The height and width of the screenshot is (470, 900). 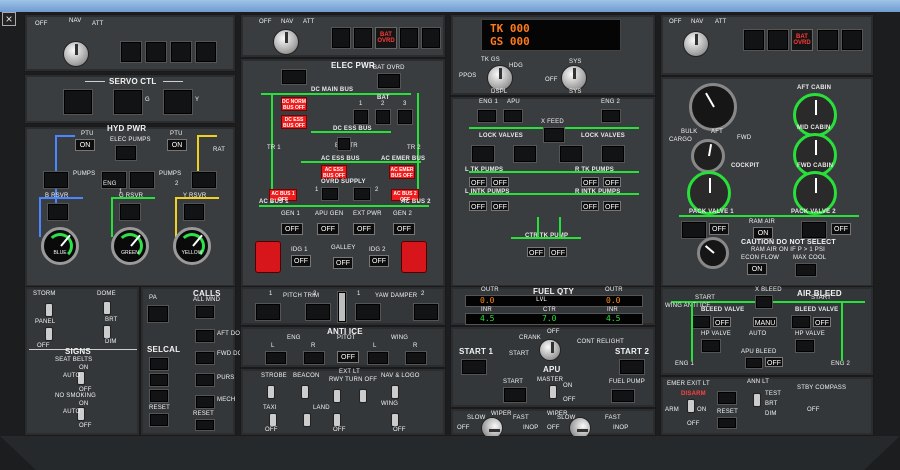 I want to click on ram-air-button: ON, so click(x=763, y=233).